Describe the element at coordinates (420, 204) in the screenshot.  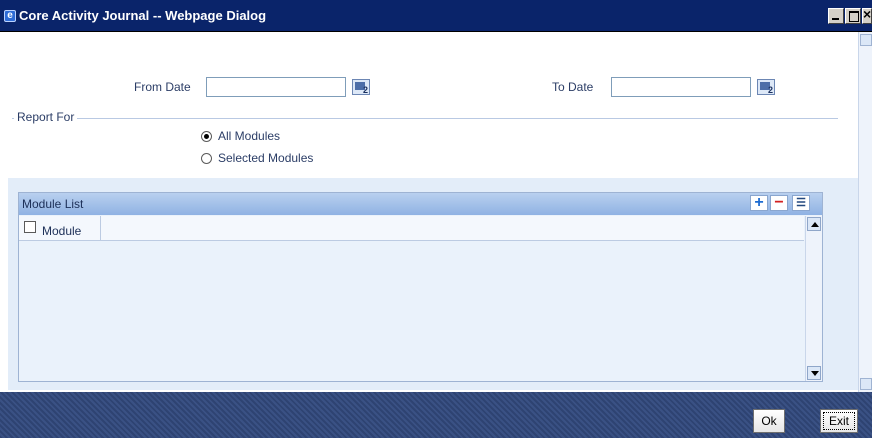
I see `module-list-header` at that location.